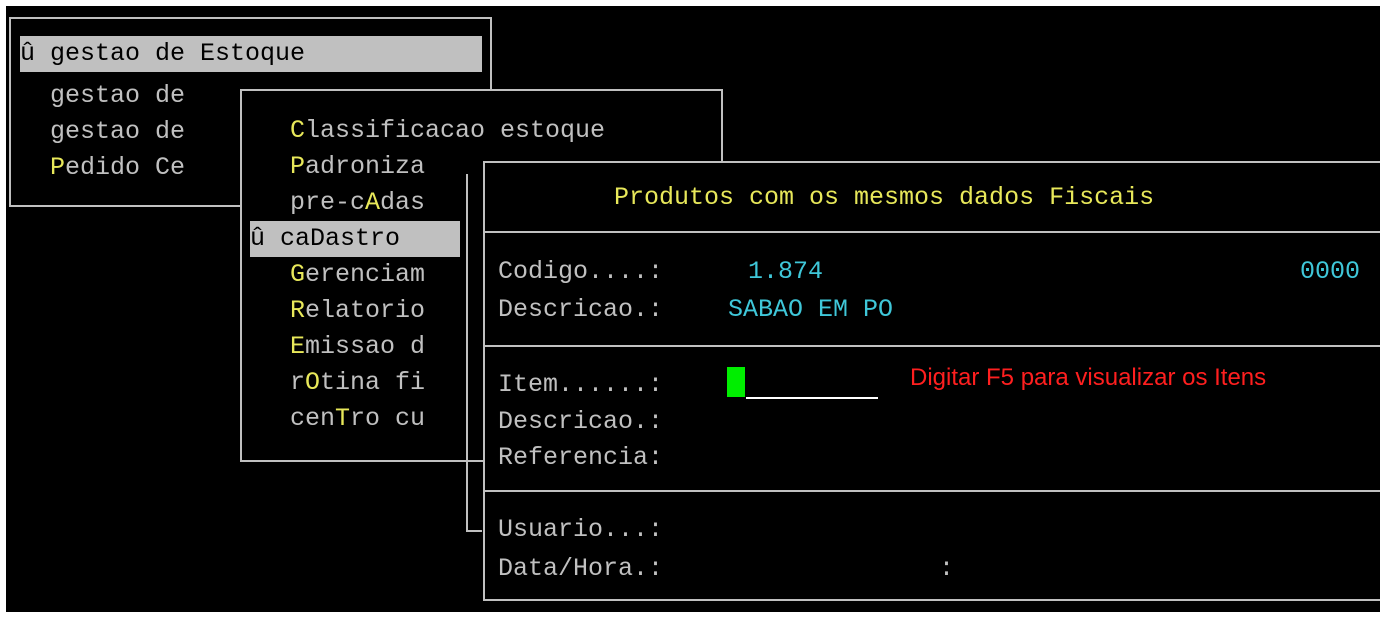 Image resolution: width=1380 pixels, height=618 pixels. What do you see at coordinates (58, 167) in the screenshot?
I see `hotkey-letter: P` at bounding box center [58, 167].